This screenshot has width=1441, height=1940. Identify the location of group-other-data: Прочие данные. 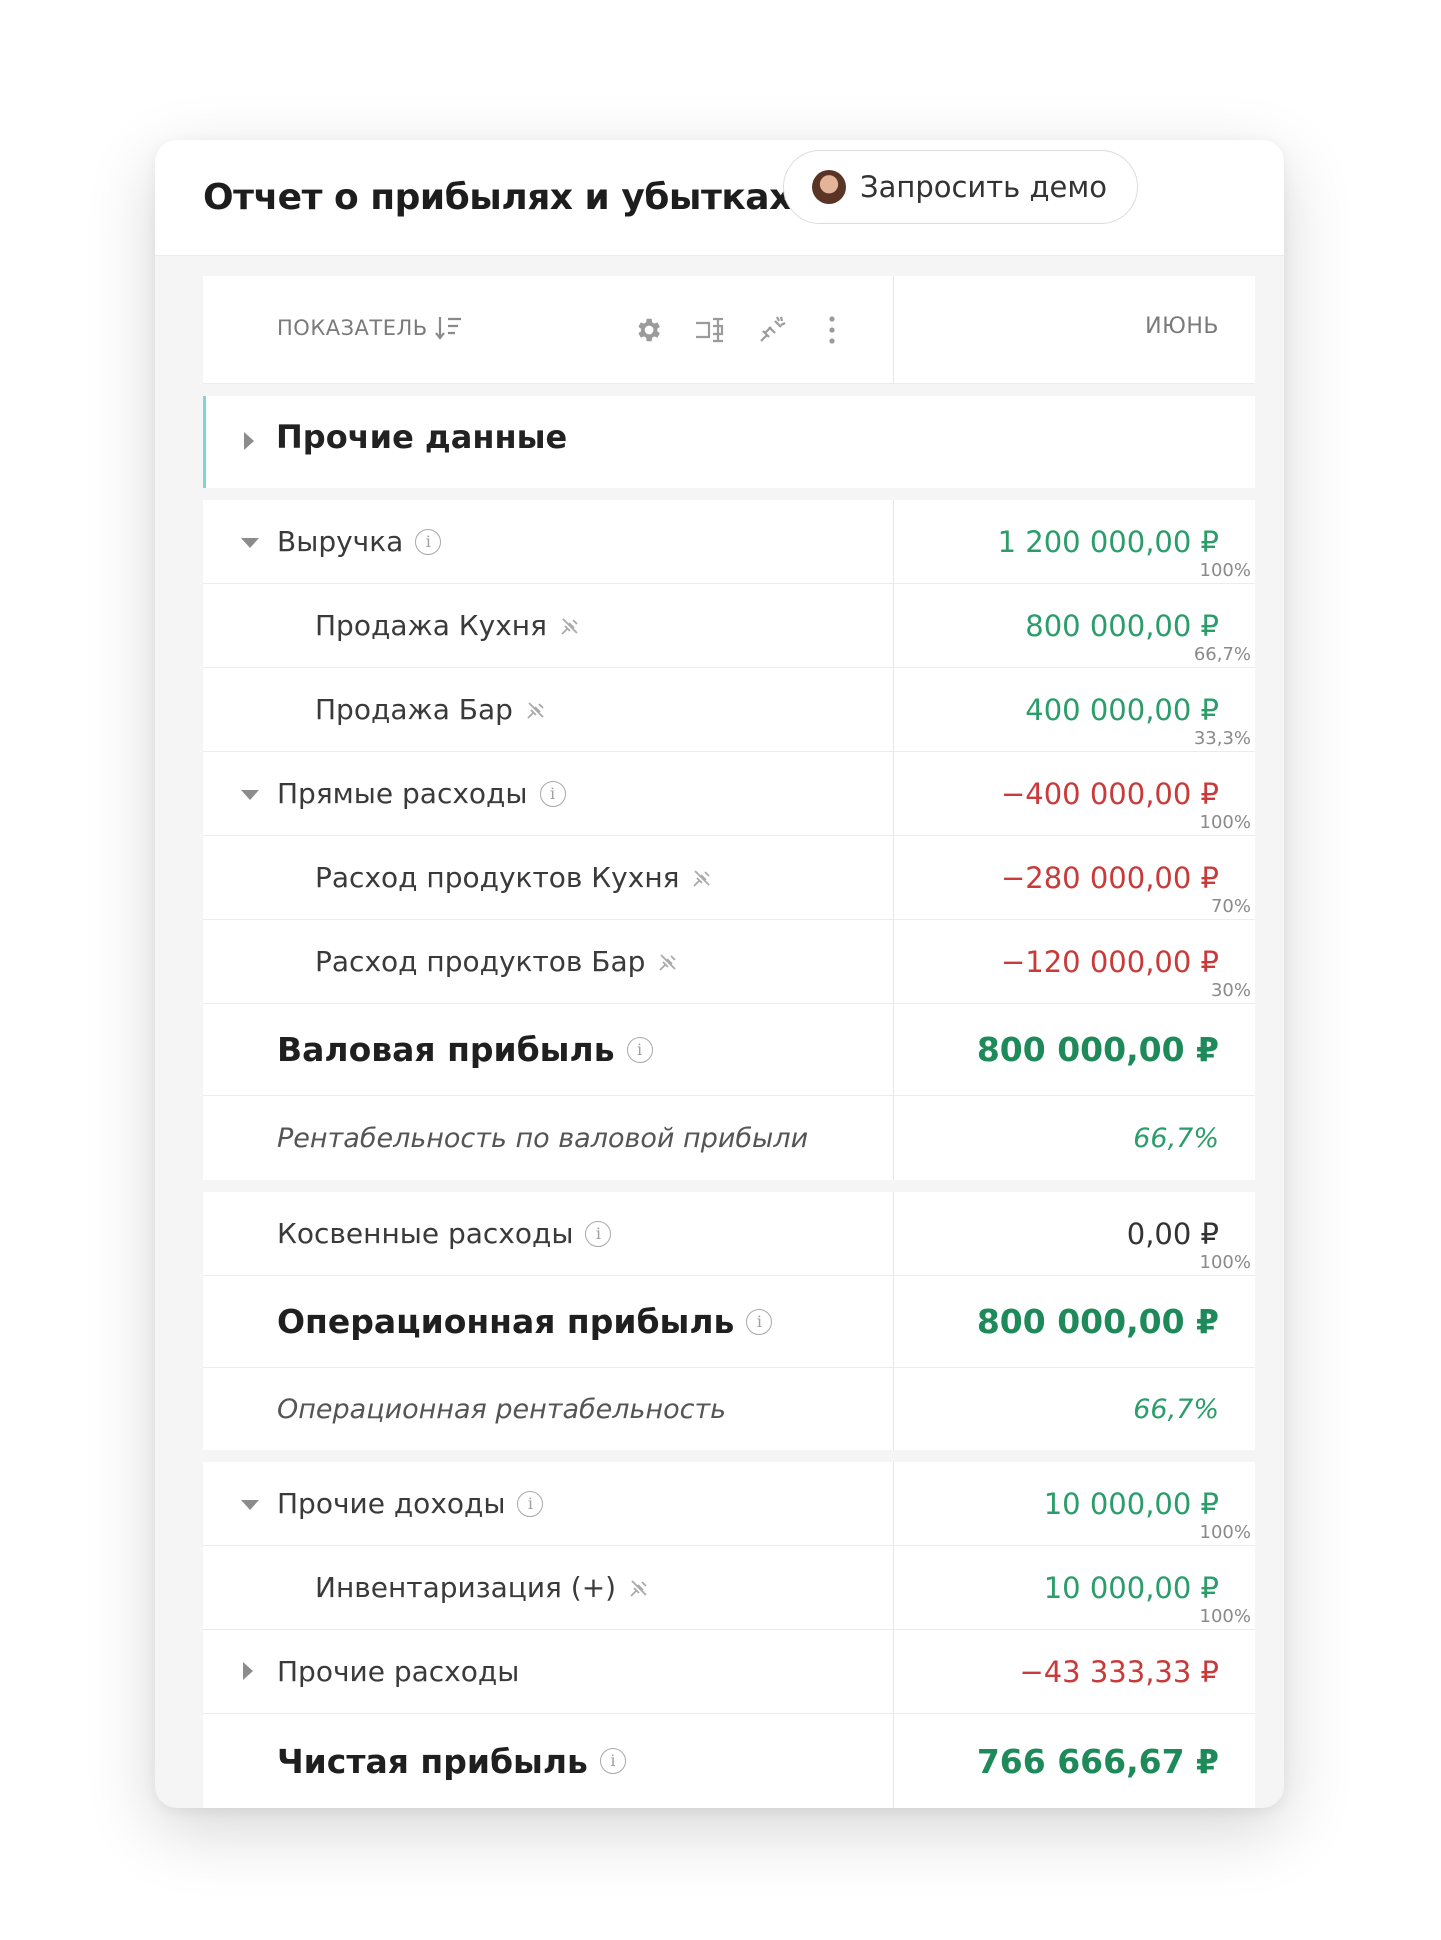
(729, 442).